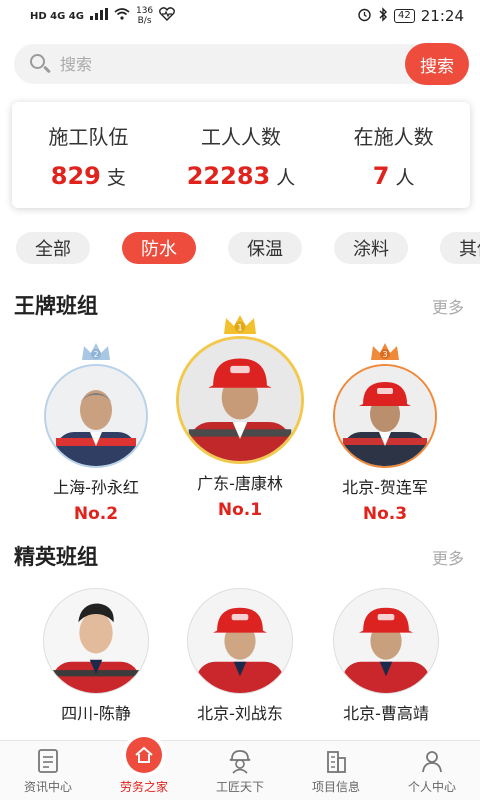 Image resolution: width=480 pixels, height=800 pixels. What do you see at coordinates (386, 713) in the screenshot?
I see `worker-name: 北京-曹高靖` at bounding box center [386, 713].